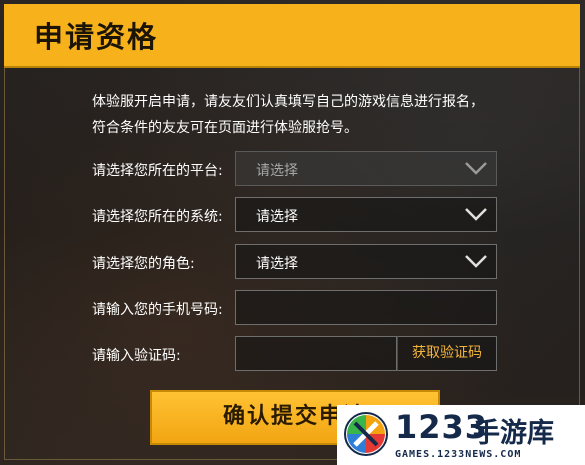 This screenshot has height=465, width=585. What do you see at coordinates (277, 264) in the screenshot?
I see `role-select-value: 请选择` at bounding box center [277, 264].